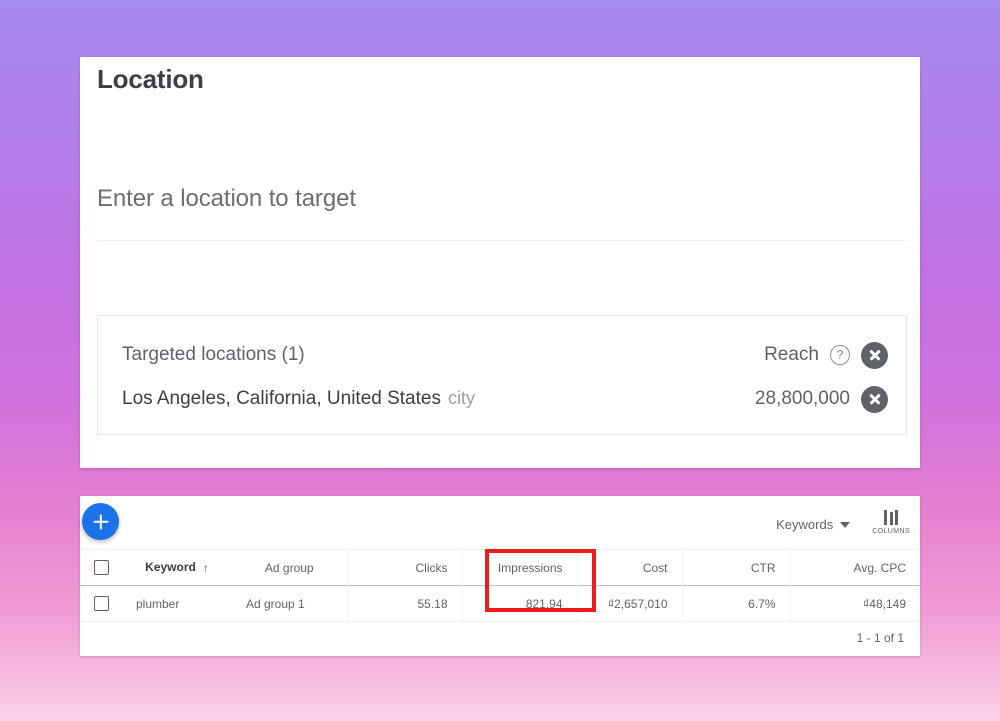 The image size is (1000, 721). Describe the element at coordinates (630, 567) in the screenshot. I see `column-header-cost: Cost` at that location.